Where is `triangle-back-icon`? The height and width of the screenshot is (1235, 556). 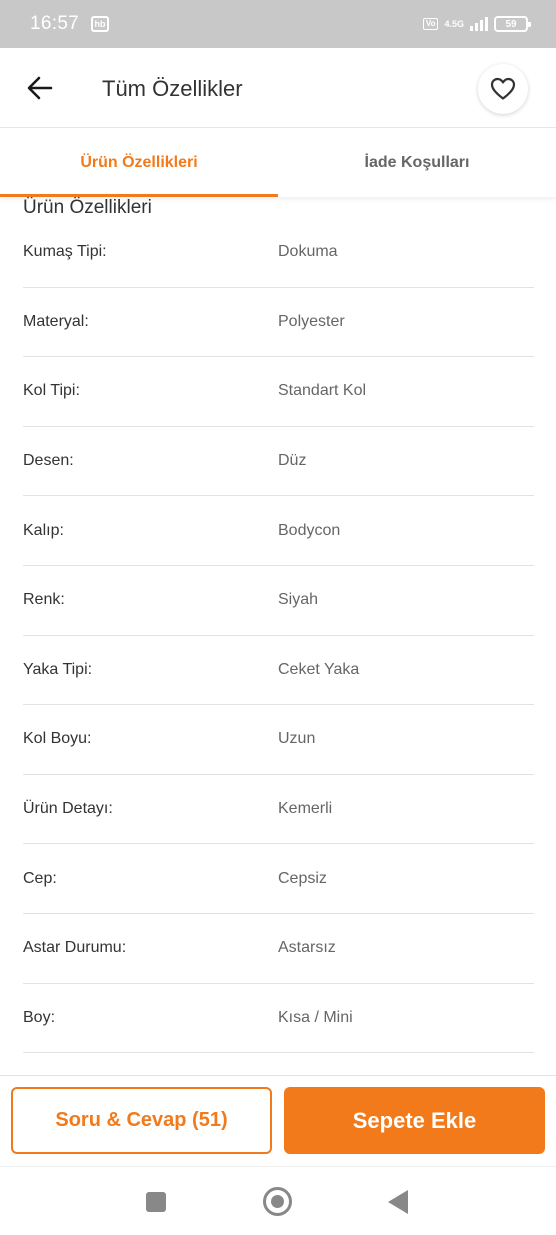
triangle-back-icon is located at coordinates (398, 1202).